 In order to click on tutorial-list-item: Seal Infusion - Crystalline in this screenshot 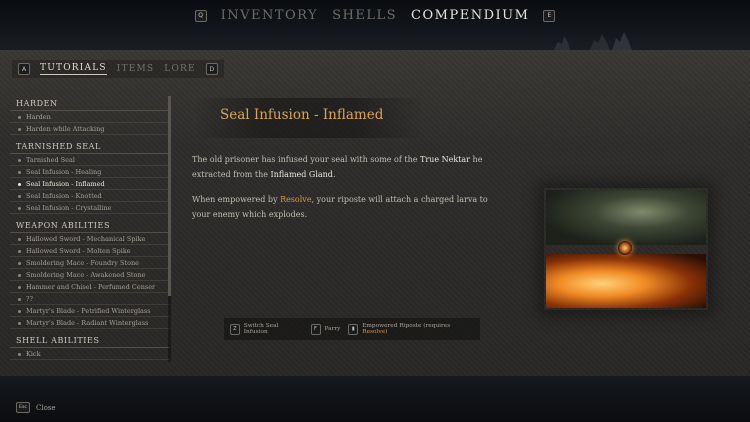, I will do `click(90, 208)`.